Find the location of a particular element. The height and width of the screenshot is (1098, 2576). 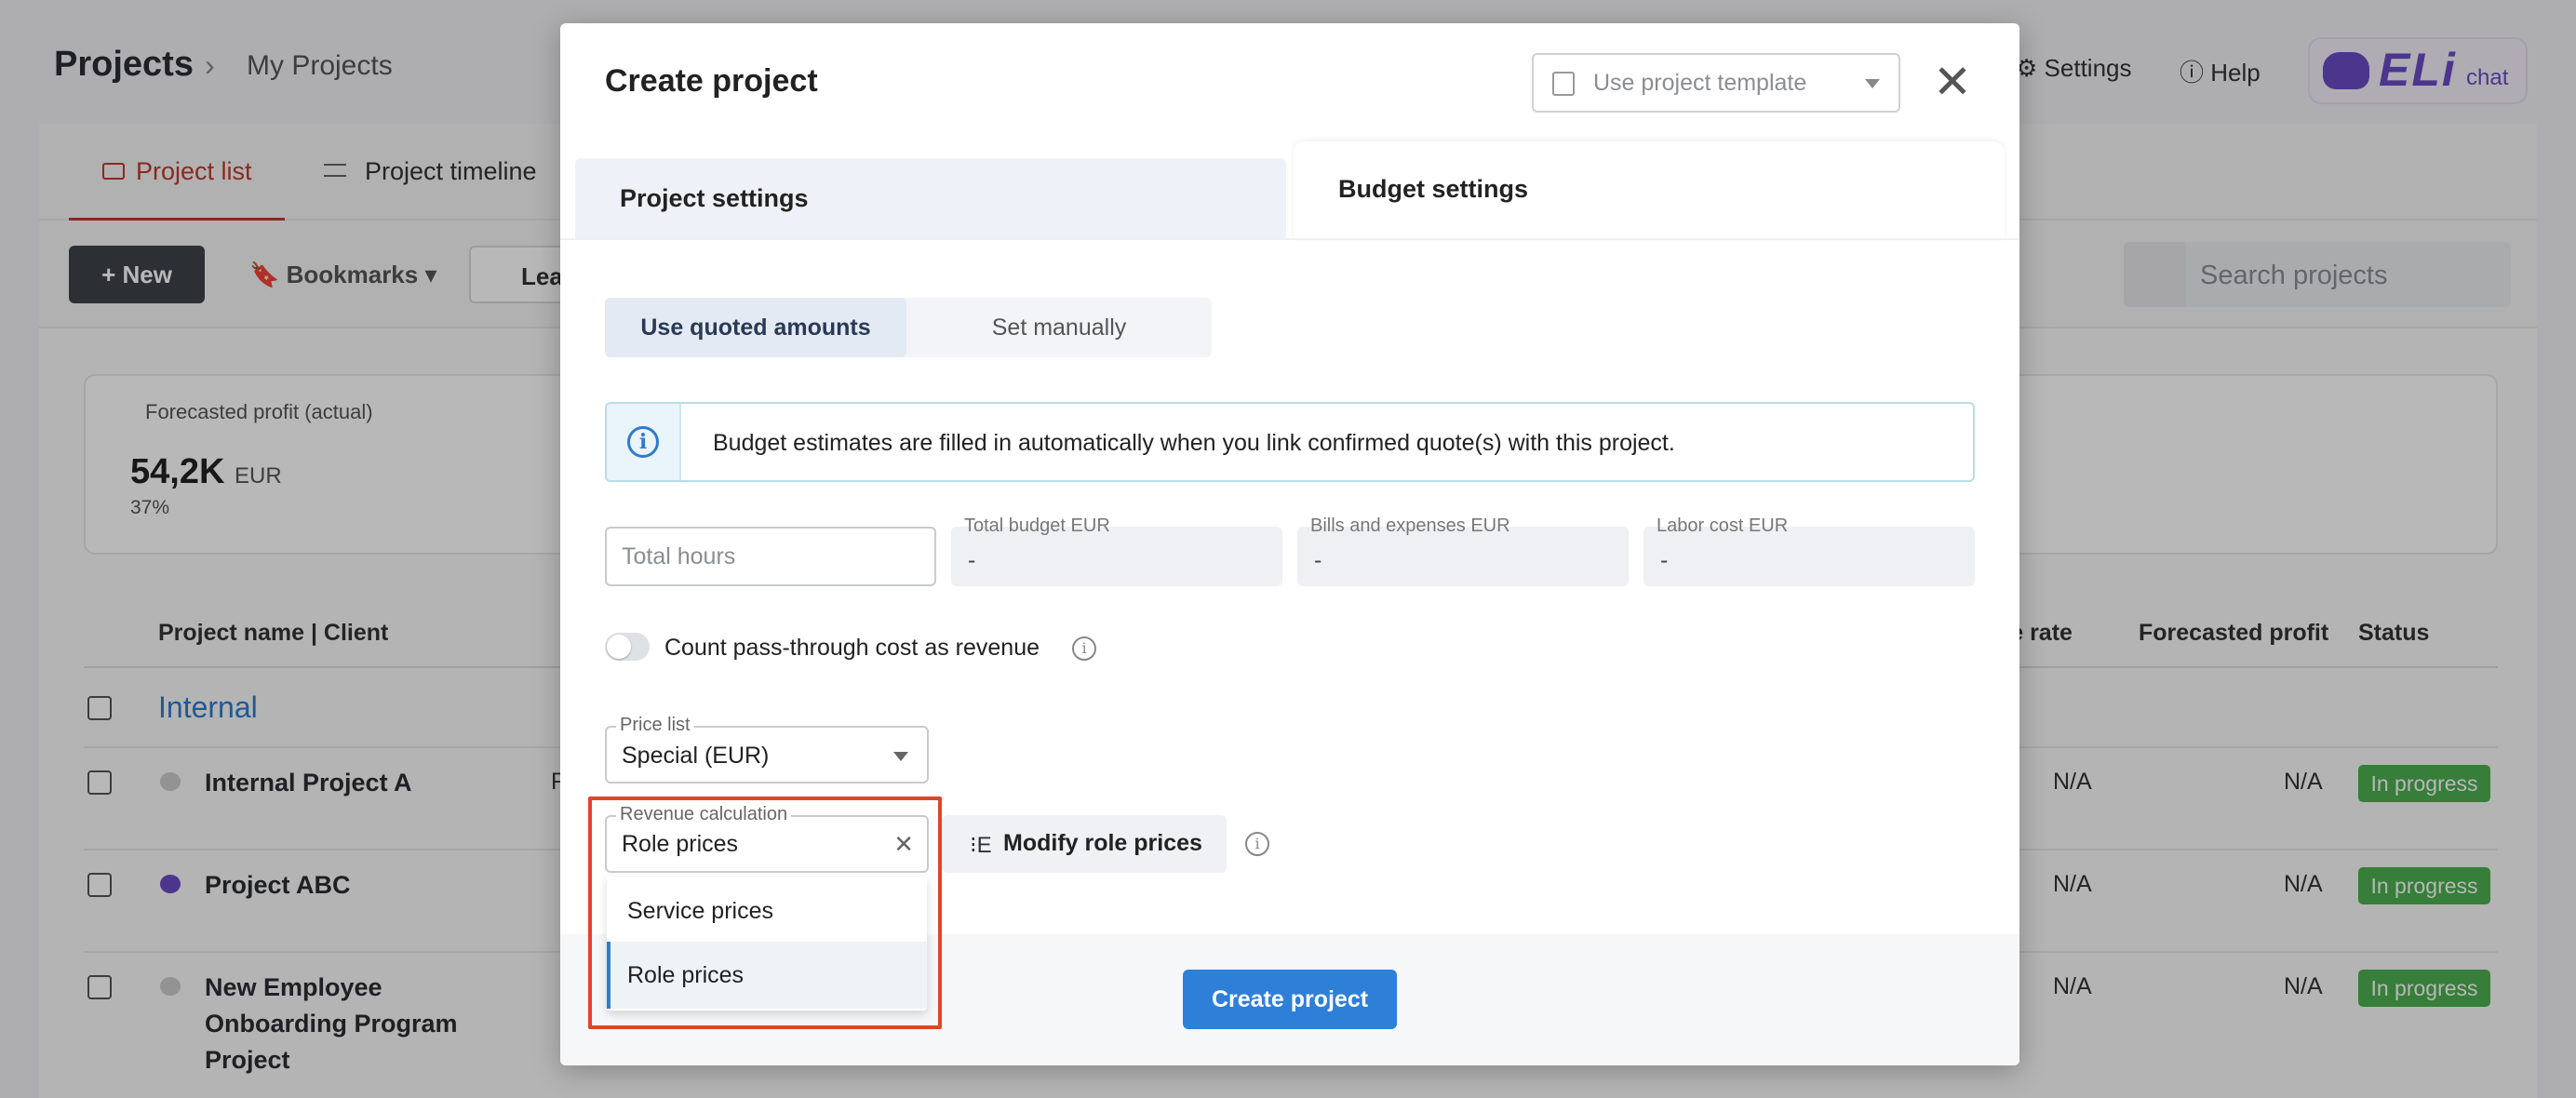

template-icon is located at coordinates (1563, 84).